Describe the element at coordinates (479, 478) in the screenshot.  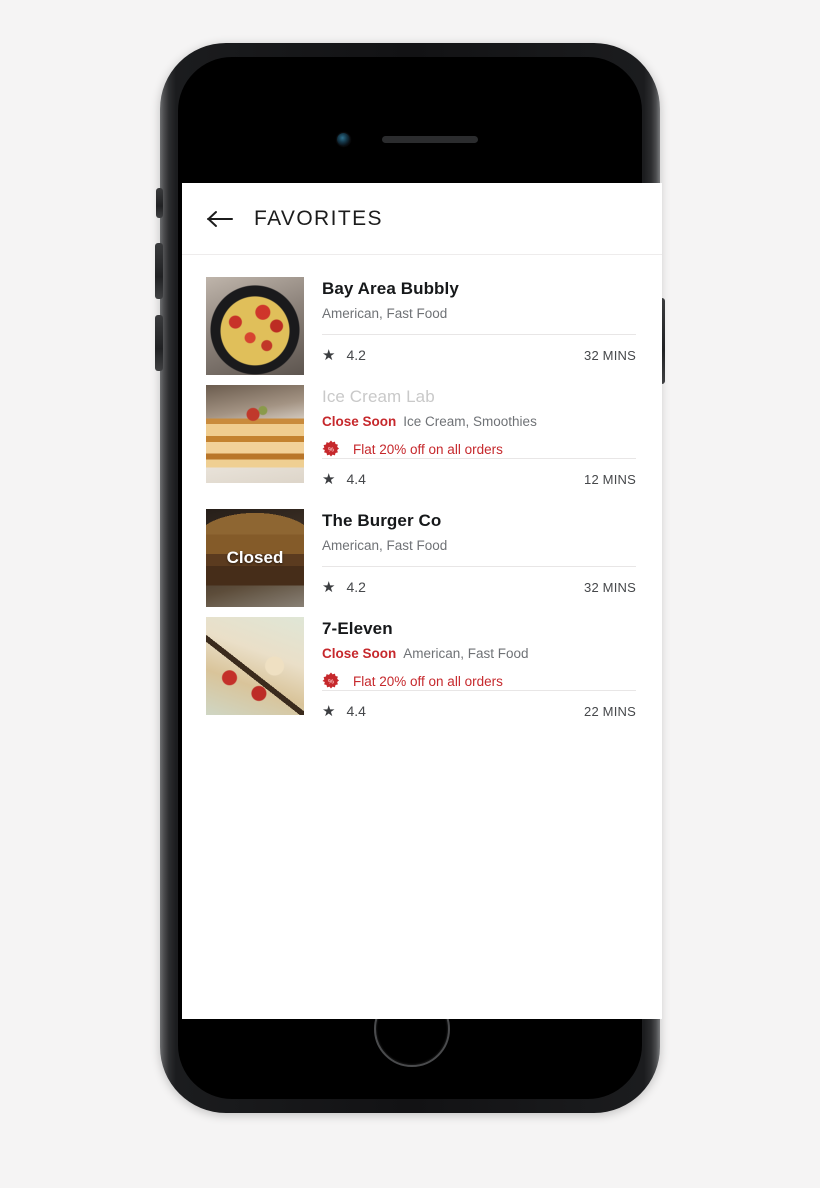
I see `restaurant-stats: ★ 4.4 12 MINS` at that location.